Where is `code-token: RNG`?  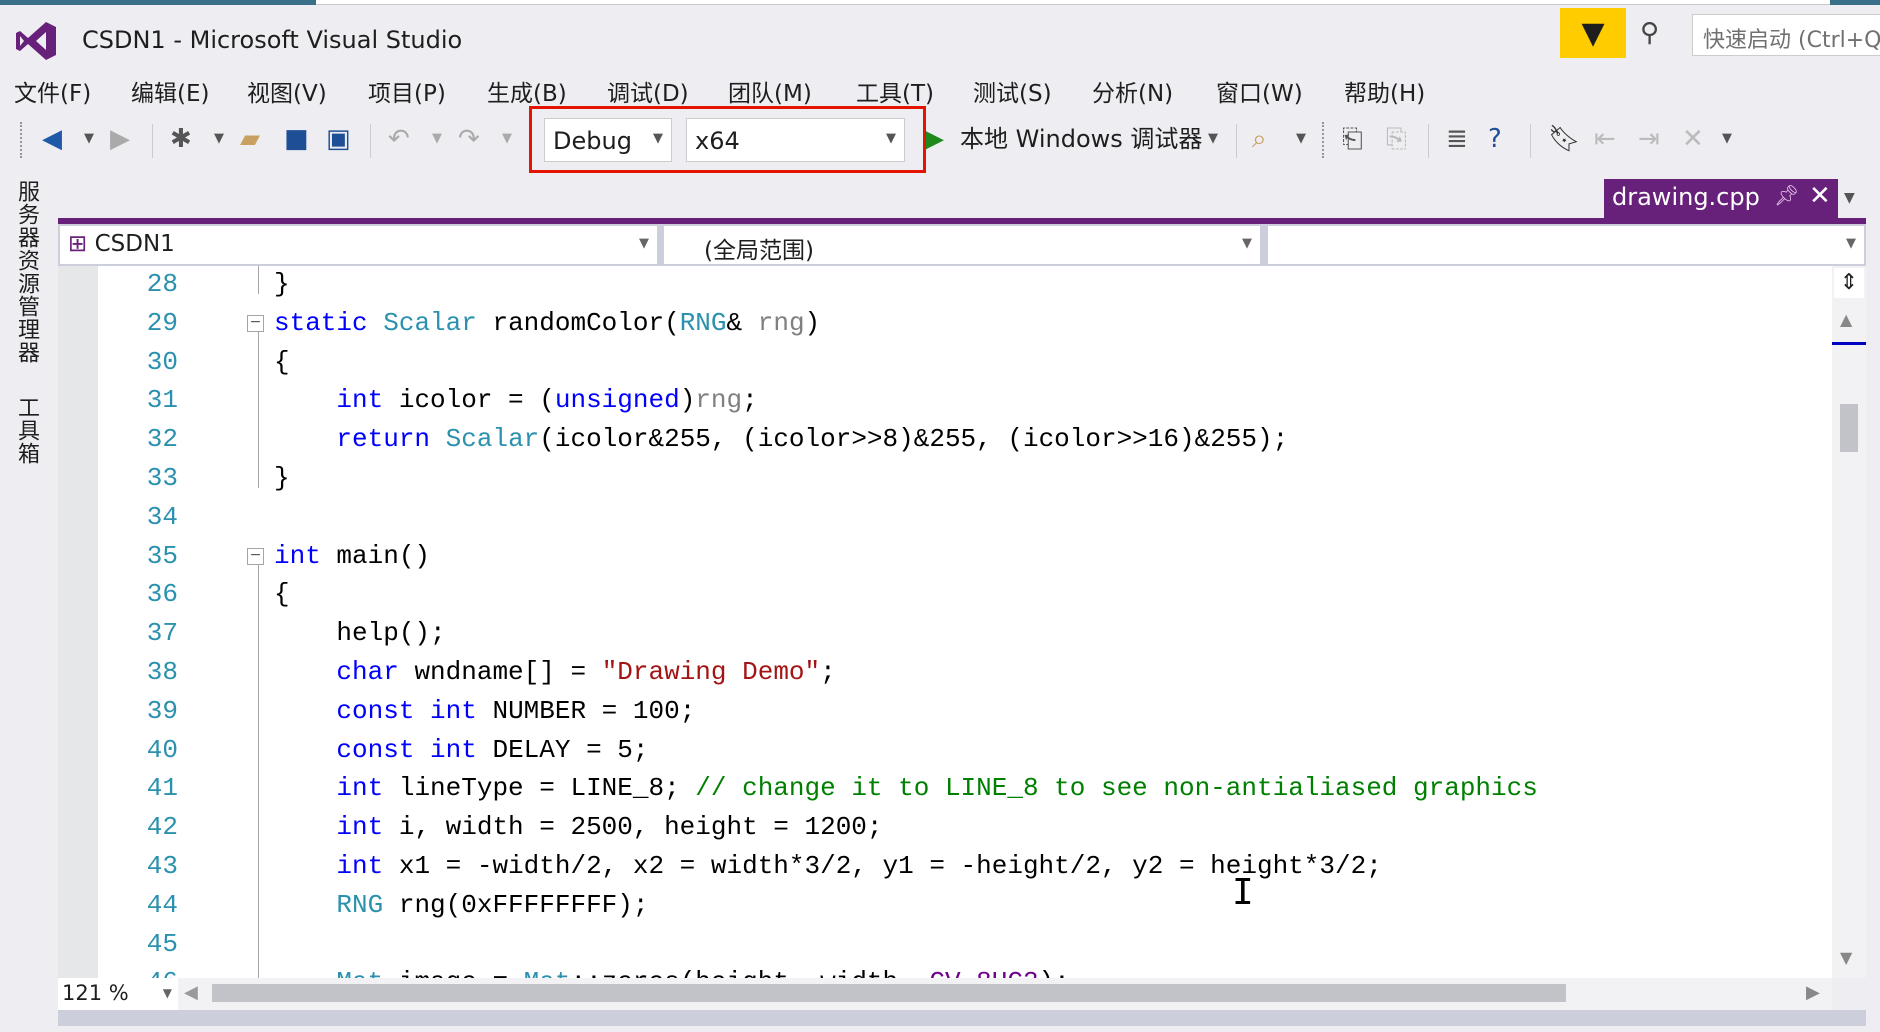 code-token: RNG is located at coordinates (360, 904).